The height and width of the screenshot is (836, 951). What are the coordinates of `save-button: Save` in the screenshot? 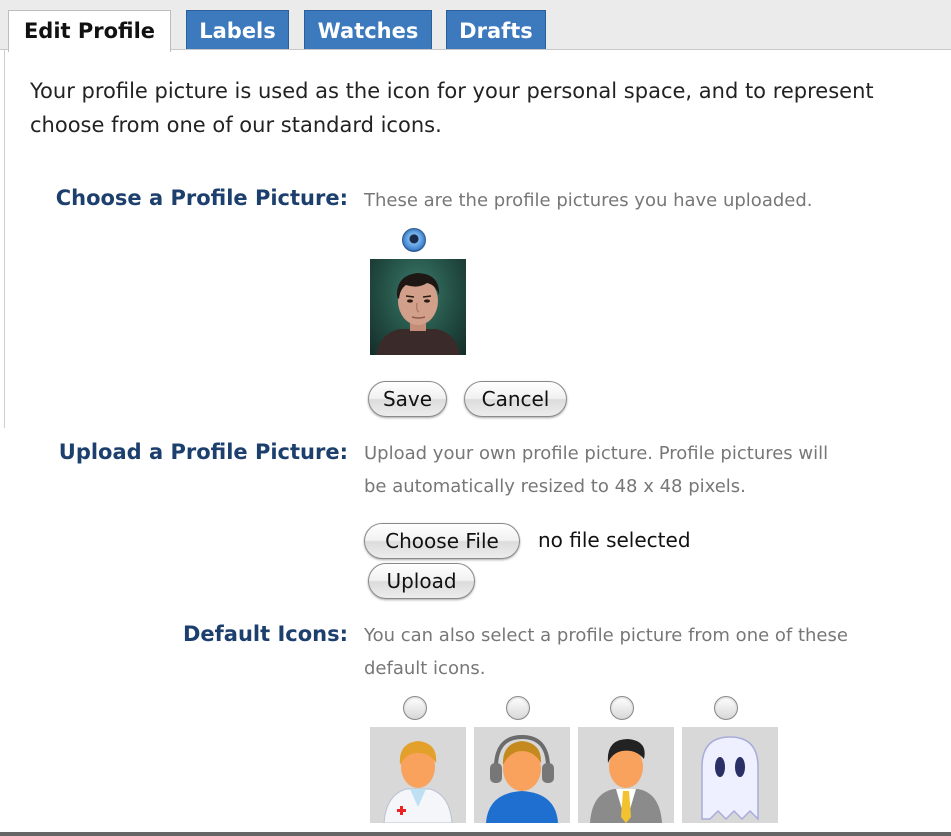 It's located at (407, 399).